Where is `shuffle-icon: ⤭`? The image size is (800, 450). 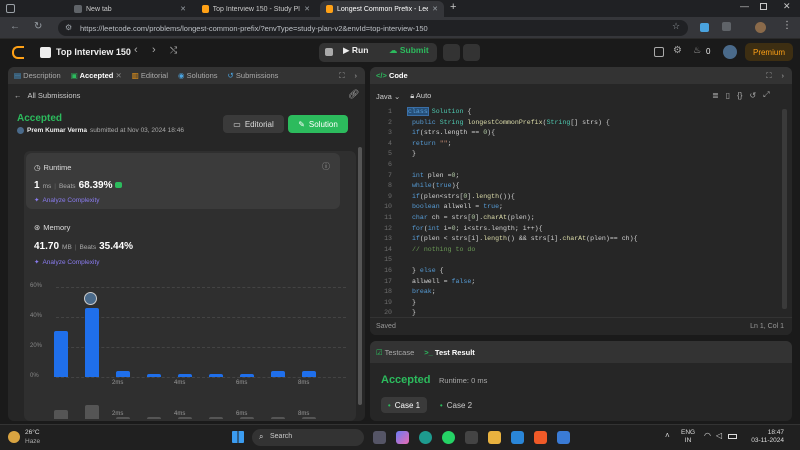
shuffle-icon: ⤭ is located at coordinates (173, 50).